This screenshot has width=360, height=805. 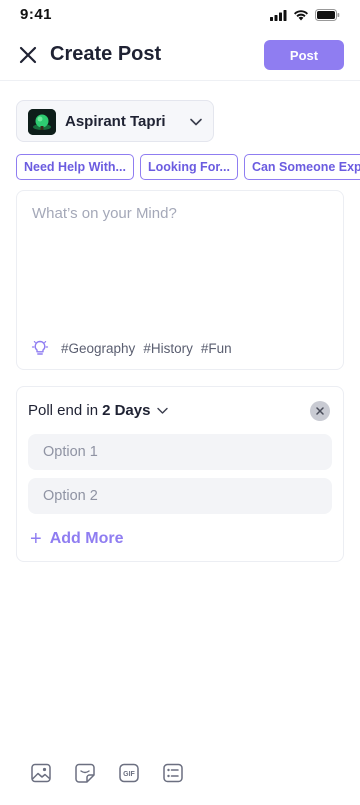 I want to click on poll-icon, so click(x=173, y=773).